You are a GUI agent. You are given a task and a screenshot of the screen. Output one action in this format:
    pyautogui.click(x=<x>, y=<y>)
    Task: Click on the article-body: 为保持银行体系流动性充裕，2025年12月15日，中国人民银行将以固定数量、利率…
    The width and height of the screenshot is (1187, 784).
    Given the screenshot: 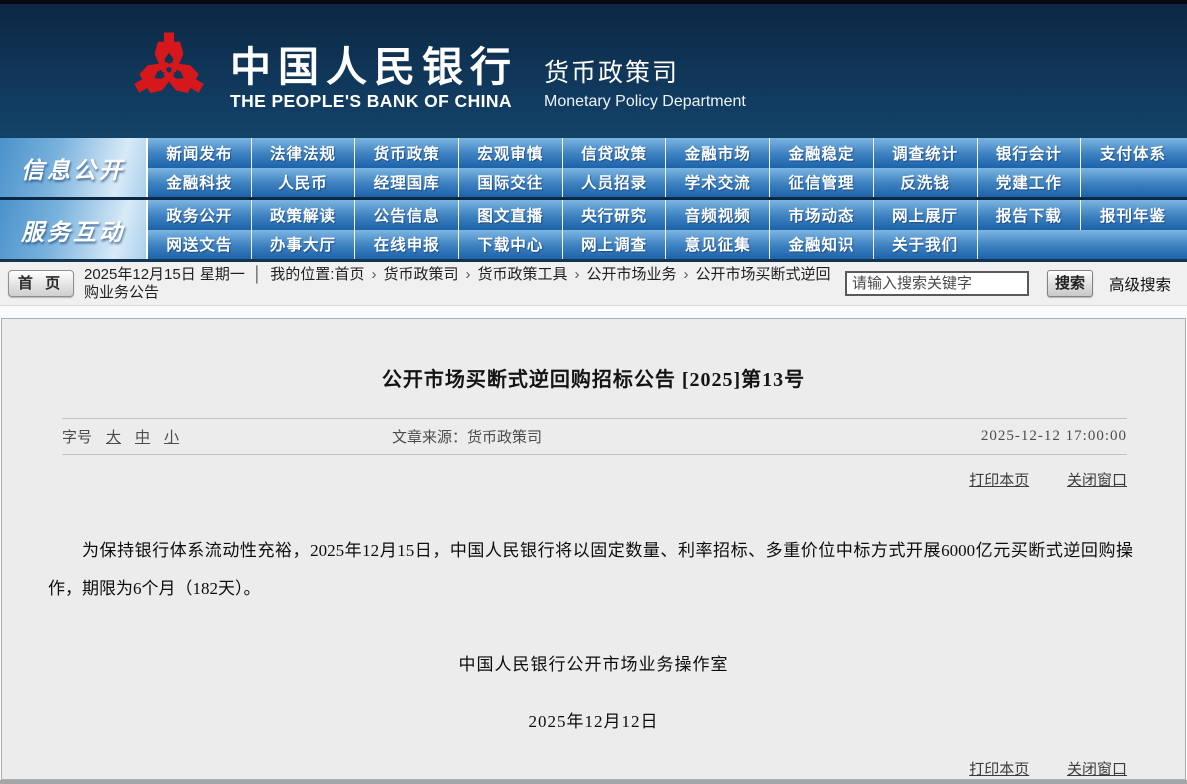 What is the action you would take?
    pyautogui.click(x=590, y=569)
    